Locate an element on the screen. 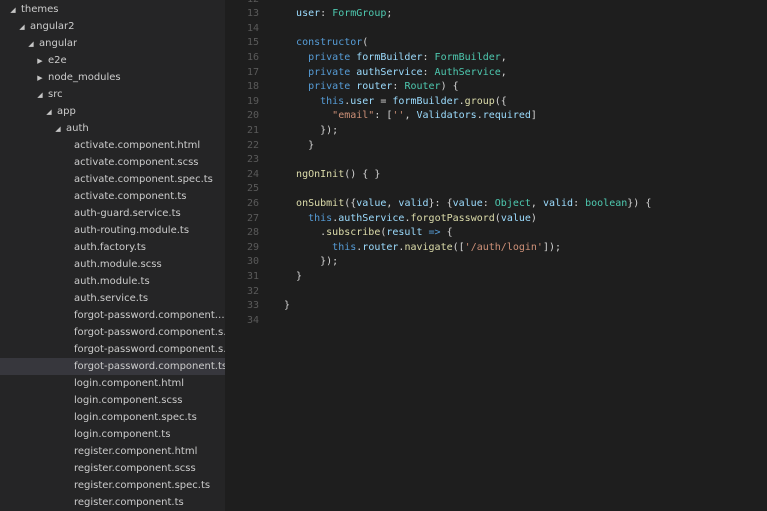  code-line: 20 "email": ['', Validators.required] is located at coordinates (381, 116).